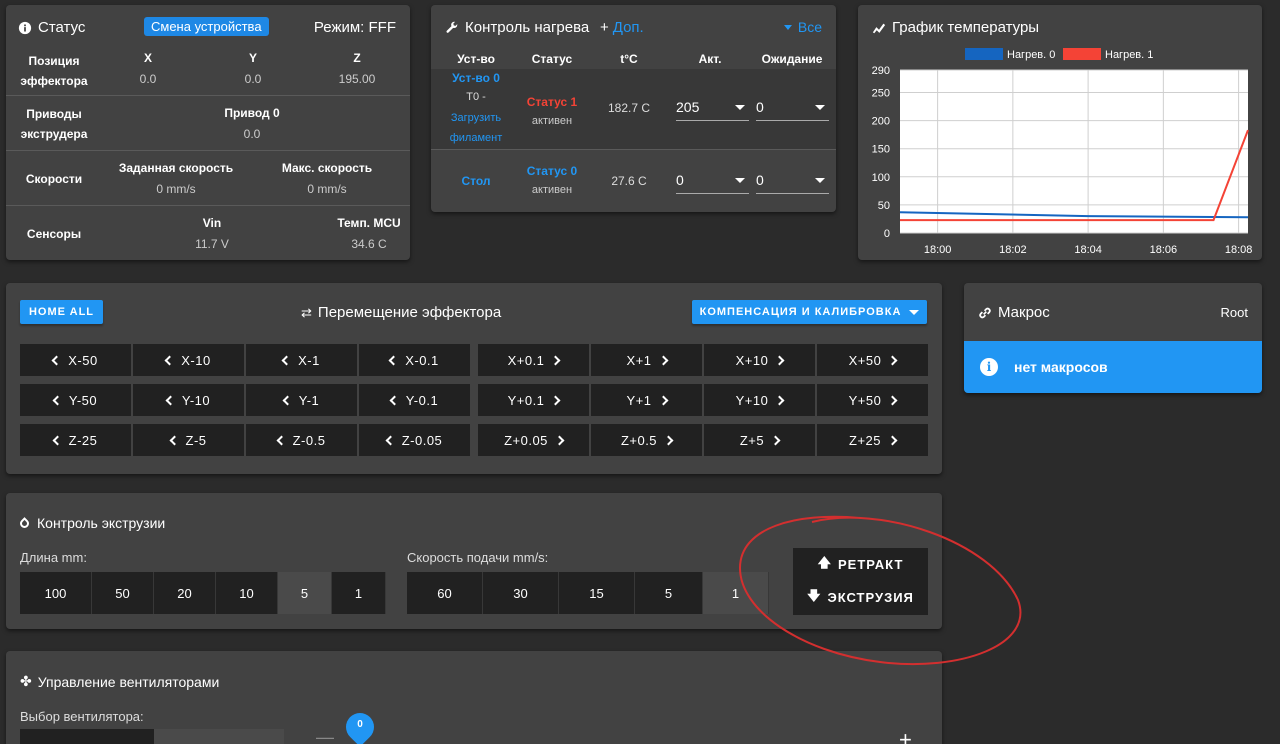  What do you see at coordinates (597, 593) in the screenshot?
I see `feed-option-button: 15` at bounding box center [597, 593].